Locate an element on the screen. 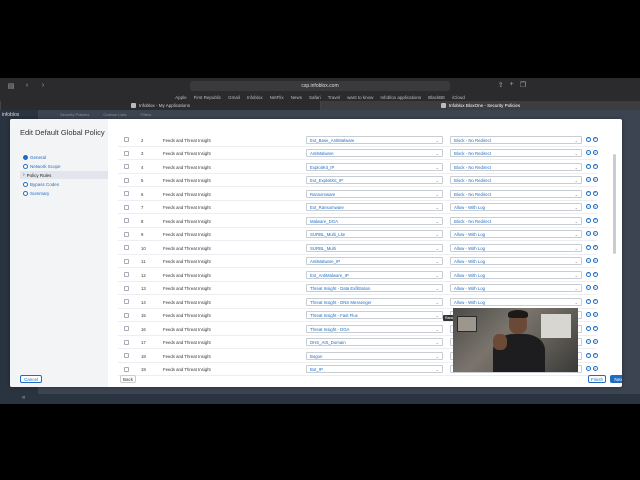 The width and height of the screenshot is (640, 480). policy-select: SURBL_Multi_Lite ⌄ is located at coordinates (374, 234).